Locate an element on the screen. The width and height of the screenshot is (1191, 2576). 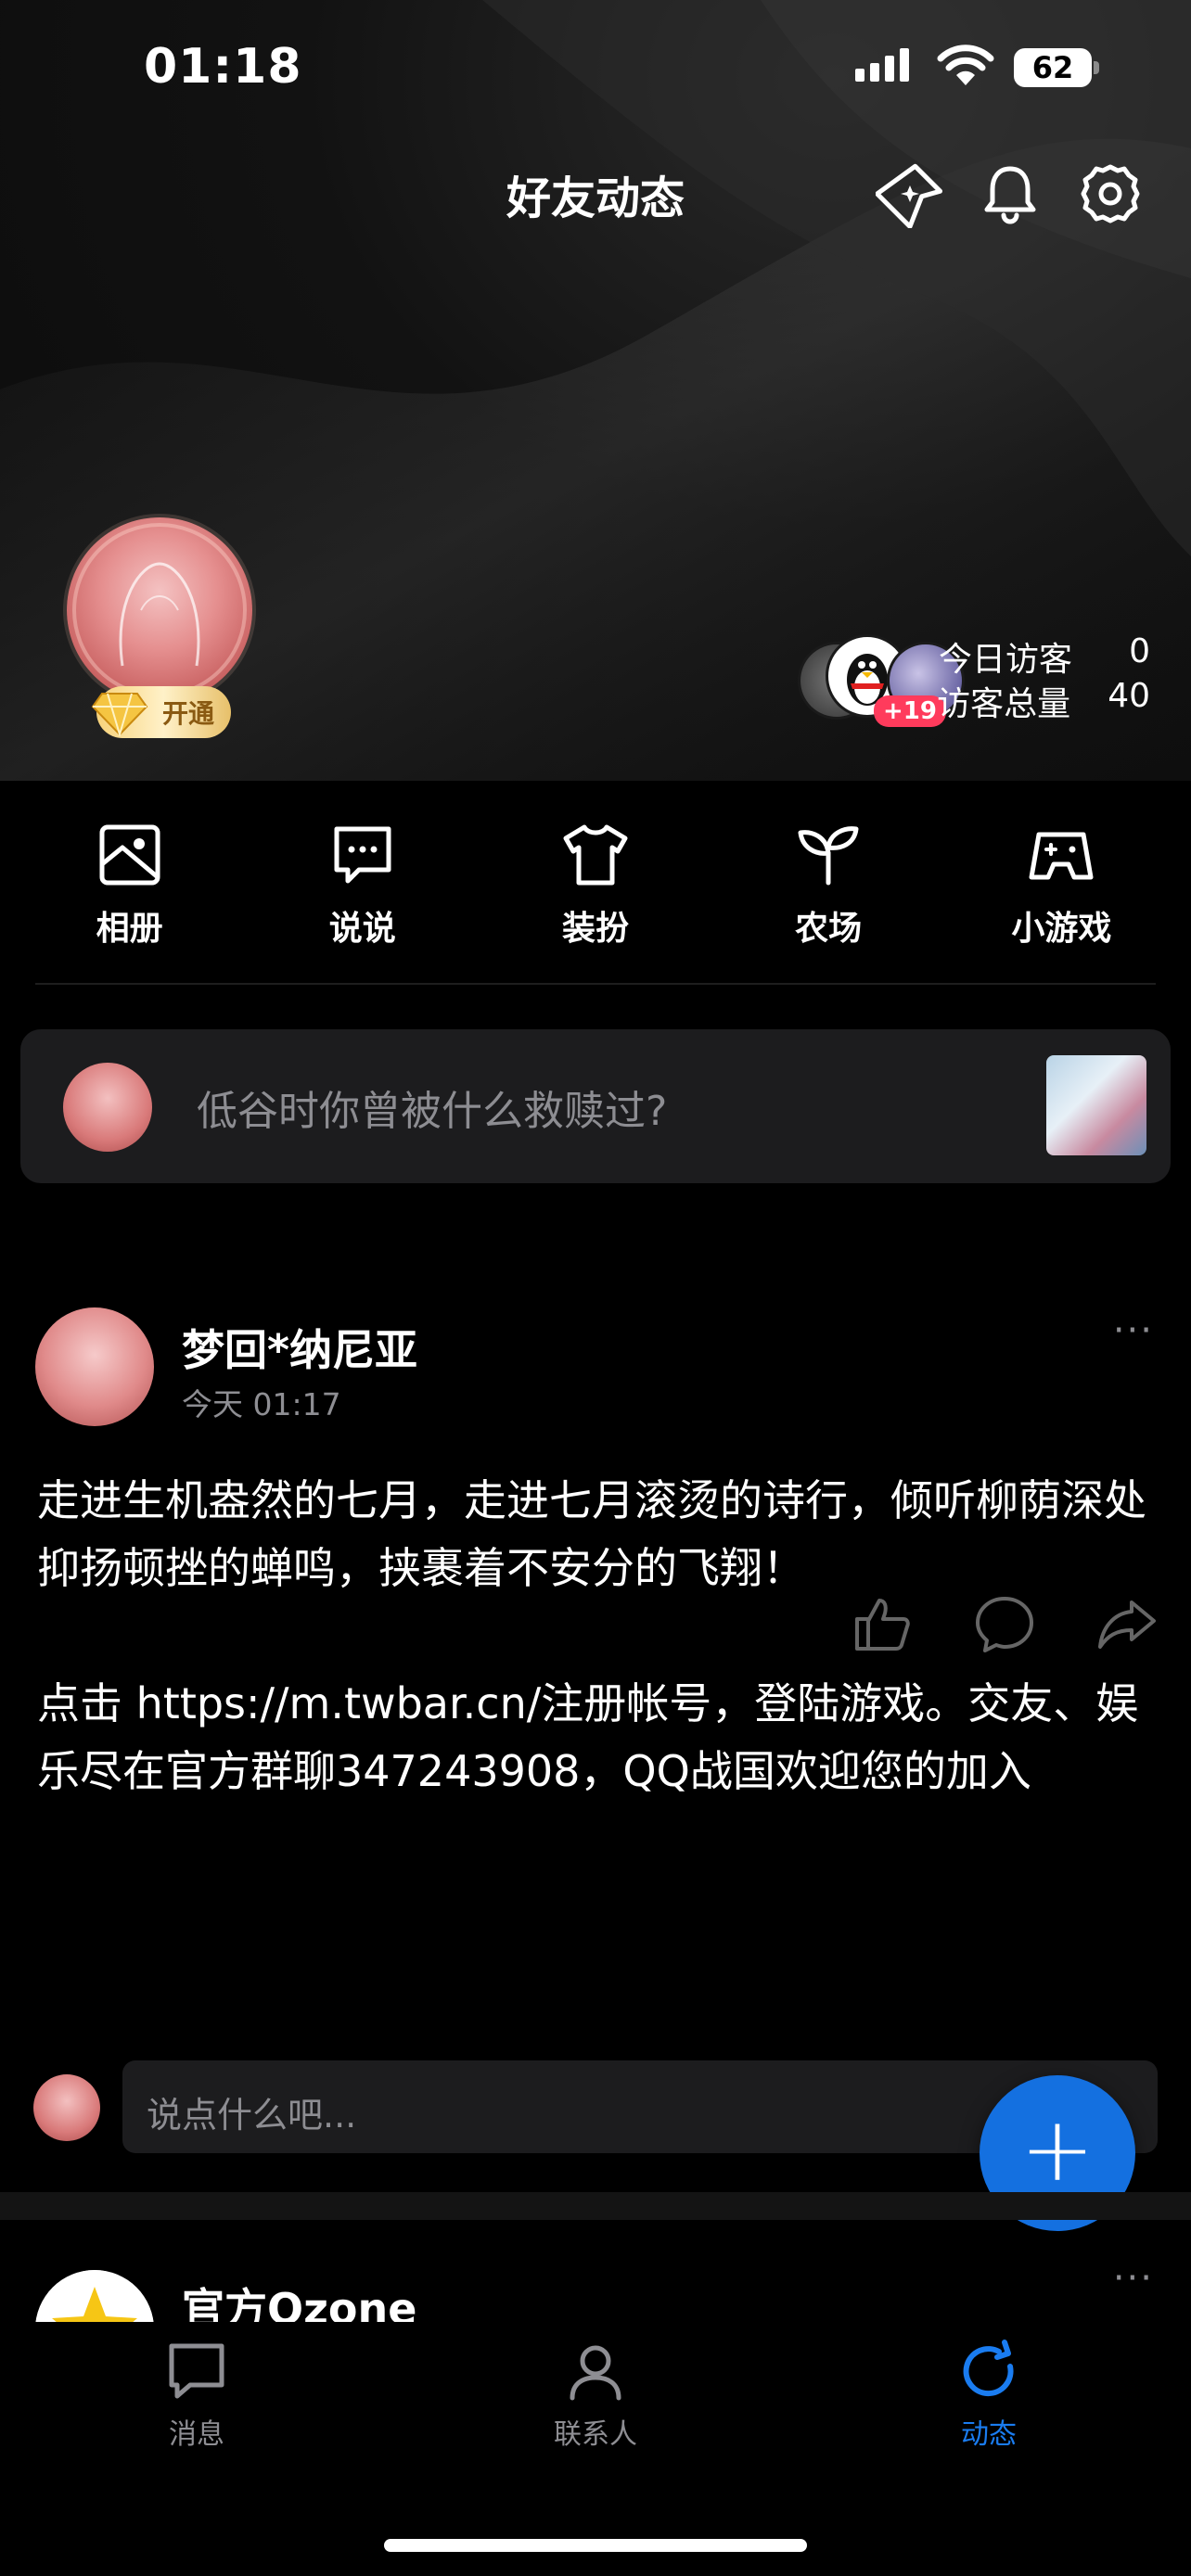
wifi-icon is located at coordinates (966, 65).